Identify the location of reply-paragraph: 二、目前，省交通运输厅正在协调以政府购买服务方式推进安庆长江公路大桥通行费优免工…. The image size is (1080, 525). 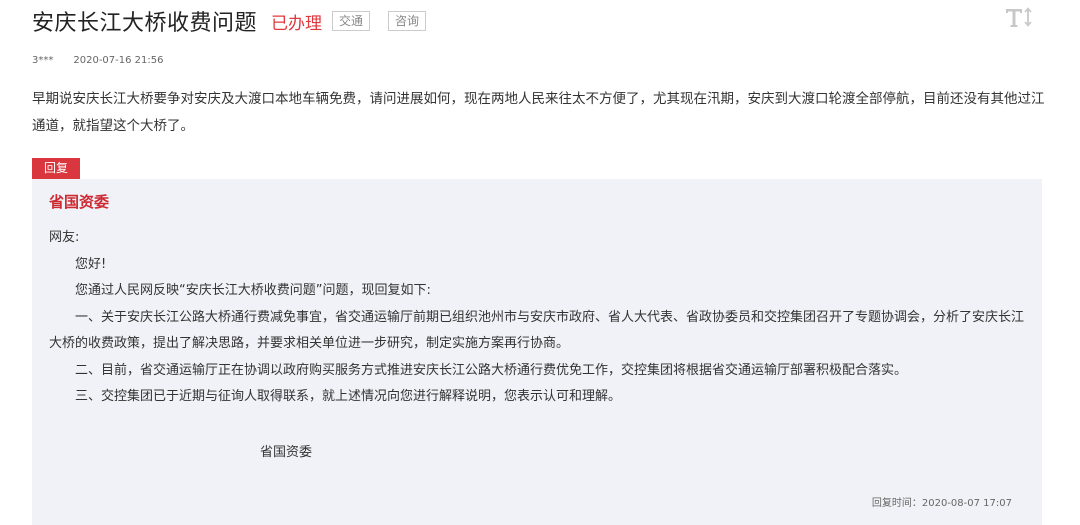
(491, 370).